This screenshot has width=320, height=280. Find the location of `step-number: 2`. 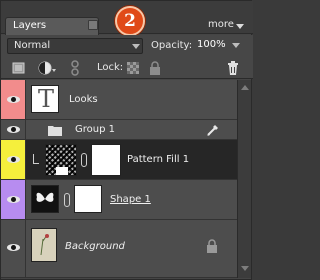

step-number: 2 is located at coordinates (130, 21).